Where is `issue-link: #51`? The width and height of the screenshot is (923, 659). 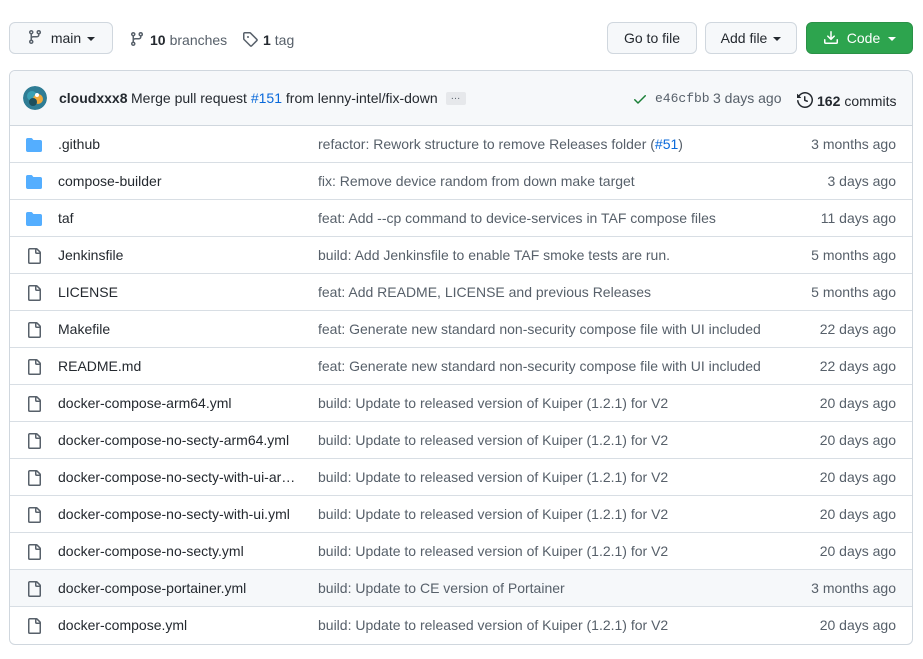
issue-link: #51 is located at coordinates (666, 144).